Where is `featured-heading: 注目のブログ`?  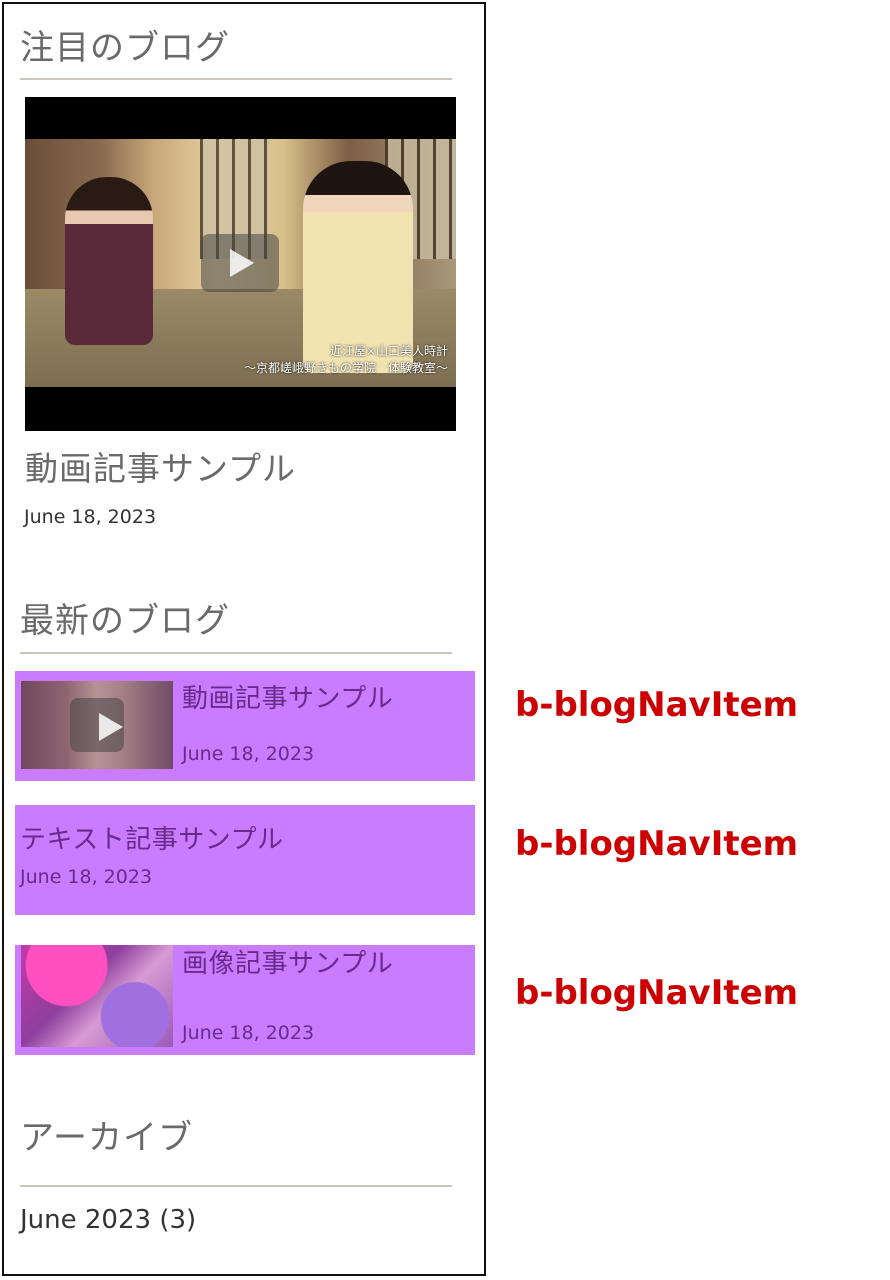
featured-heading: 注目のブログ is located at coordinates (125, 48).